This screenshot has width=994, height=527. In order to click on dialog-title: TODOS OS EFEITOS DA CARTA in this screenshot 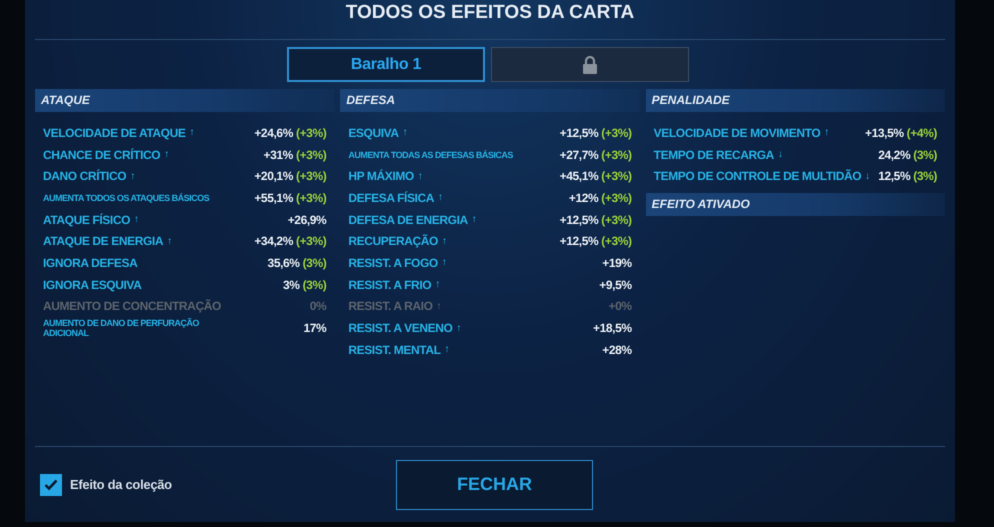, I will do `click(490, 13)`.